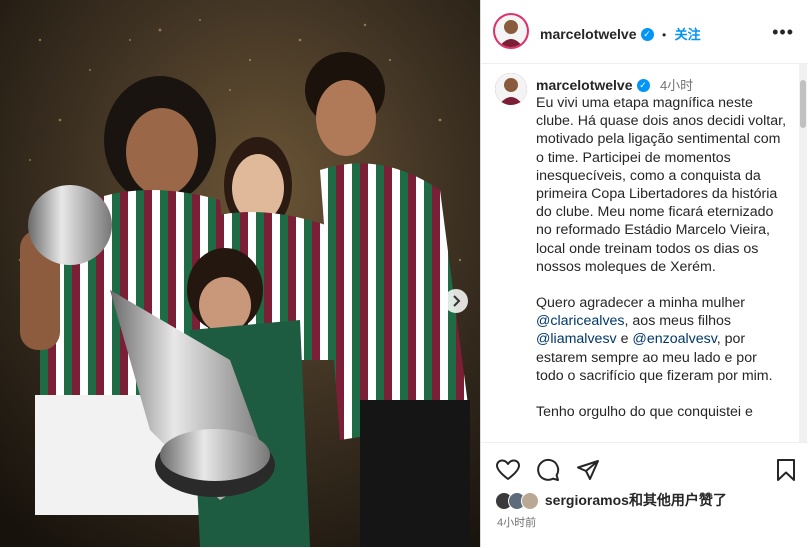 The image size is (808, 548). Describe the element at coordinates (588, 34) in the screenshot. I see `header-username: marcelotwelve` at that location.